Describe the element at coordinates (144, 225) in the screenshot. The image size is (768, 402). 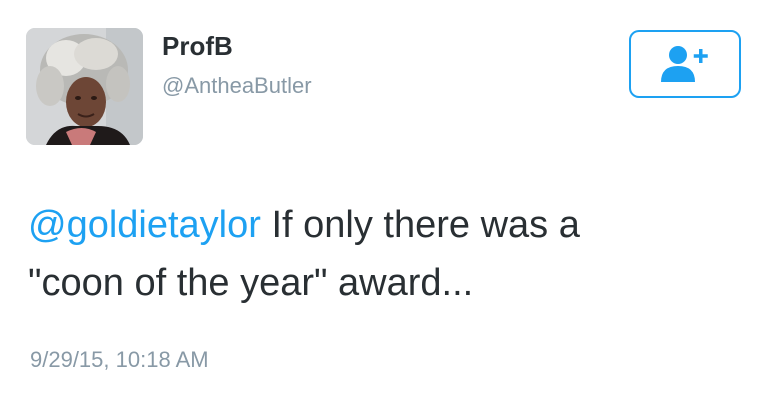
I see `mention-link: @goldietaylor` at that location.